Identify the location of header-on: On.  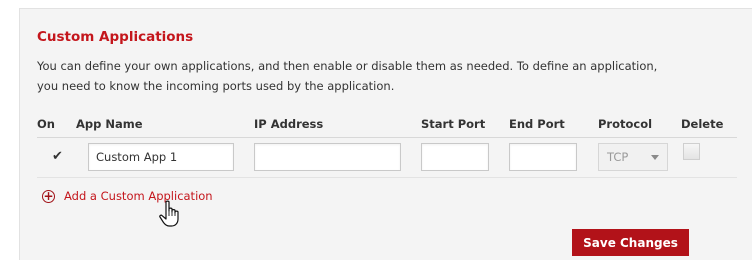
(46, 124).